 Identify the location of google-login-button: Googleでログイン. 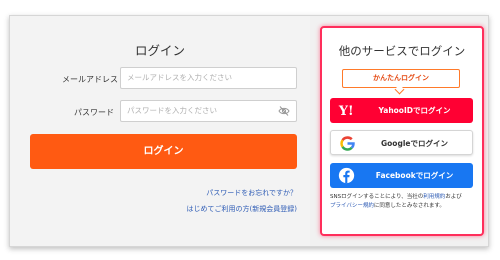
(401, 142).